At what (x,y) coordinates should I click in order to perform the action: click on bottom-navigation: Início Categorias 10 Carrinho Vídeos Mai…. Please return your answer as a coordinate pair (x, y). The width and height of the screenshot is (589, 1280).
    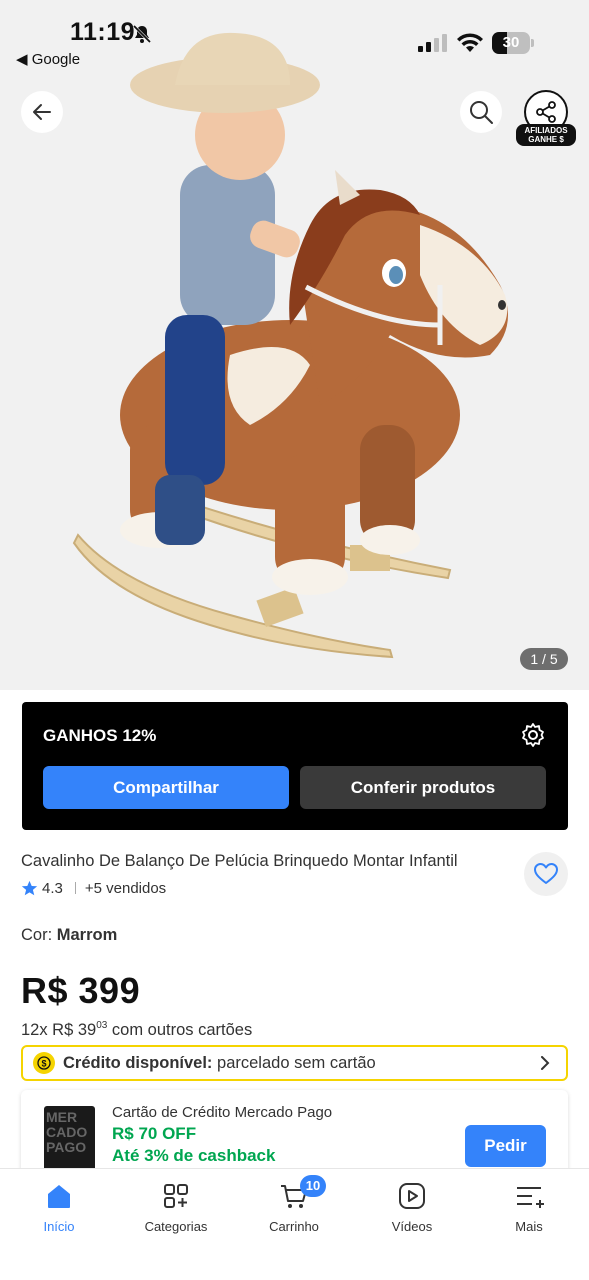
    Looking at the image, I should click on (294, 1224).